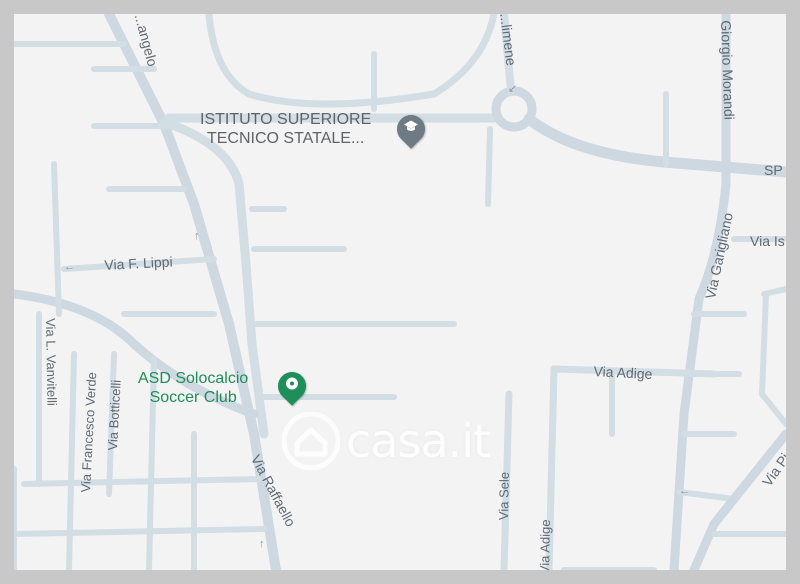 Image resolution: width=800 pixels, height=584 pixels. Describe the element at coordinates (411, 129) in the screenshot. I see `graduation-cap-icon` at that location.